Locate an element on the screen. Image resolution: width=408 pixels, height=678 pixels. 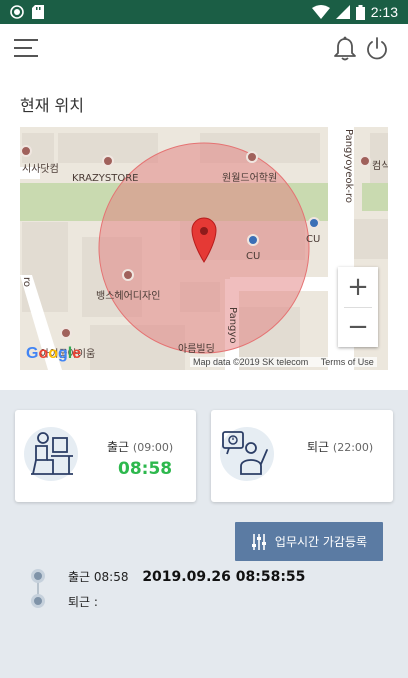
wifi-icon is located at coordinates (320, 12).